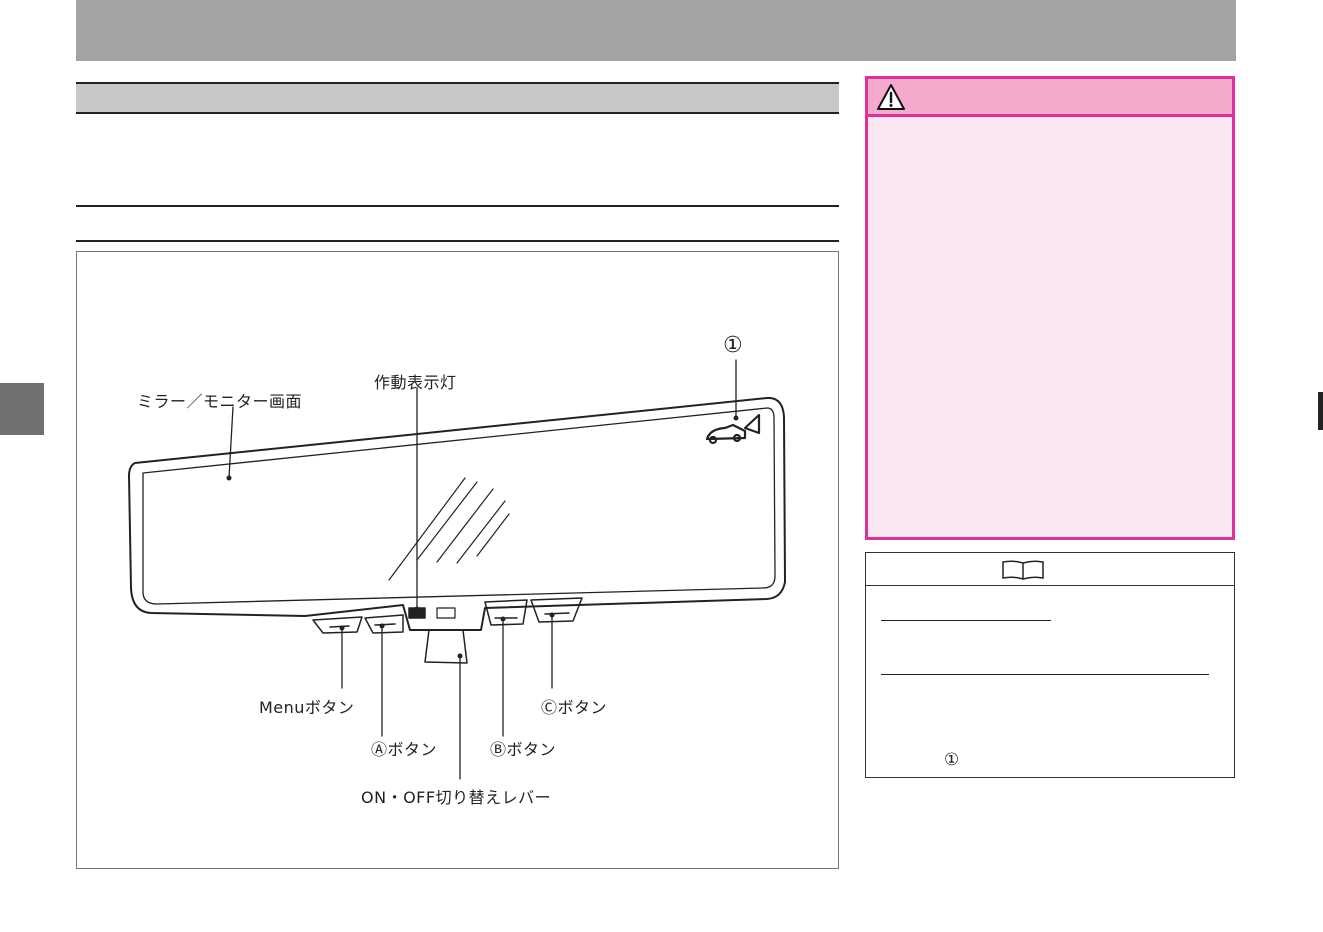 This screenshot has height=932, width=1323. Describe the element at coordinates (220, 401) in the screenshot. I see `label-mirror-screen: ミラー／モニター画面` at that location.